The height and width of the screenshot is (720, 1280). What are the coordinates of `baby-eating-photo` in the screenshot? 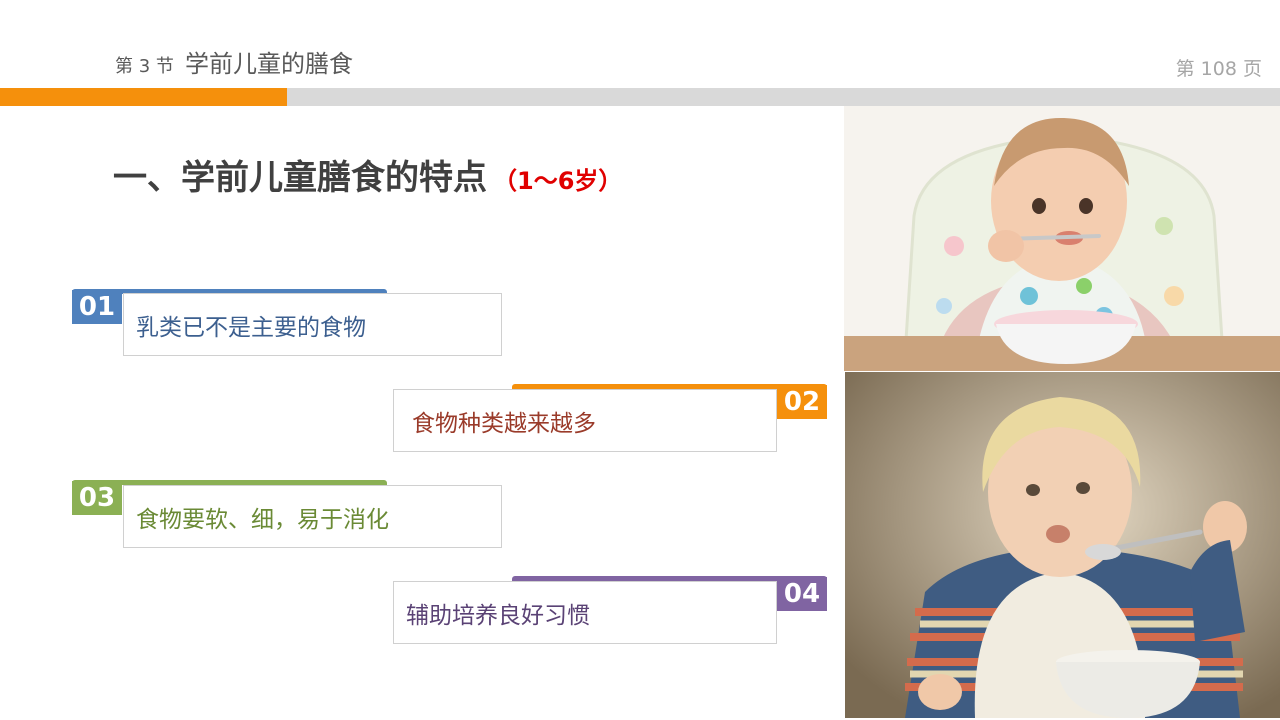 It's located at (1062, 238).